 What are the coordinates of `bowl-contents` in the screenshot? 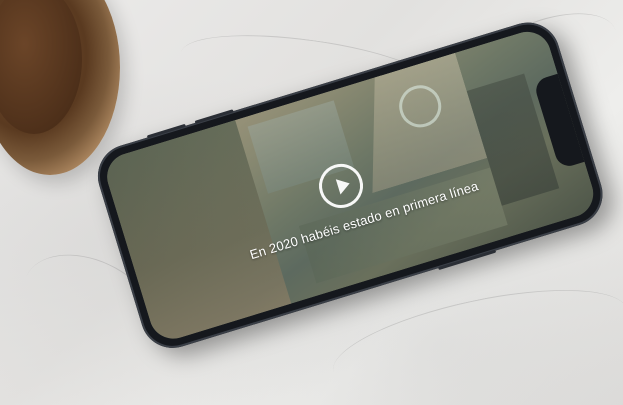 It's located at (41, 67).